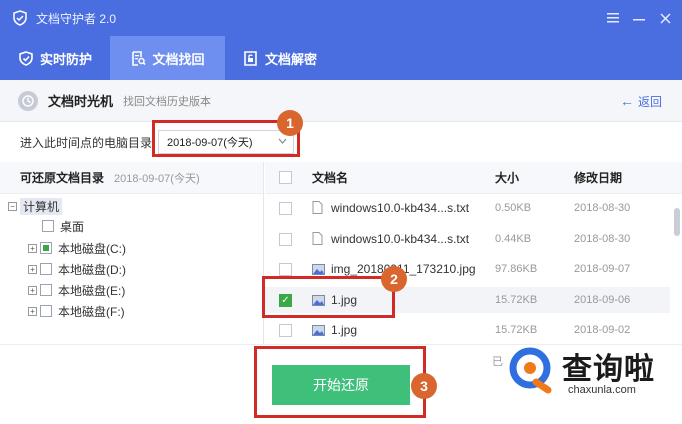 This screenshot has width=682, height=424. I want to click on tree-node-drive-c: + 本地磁盘(C:), so click(77, 248).